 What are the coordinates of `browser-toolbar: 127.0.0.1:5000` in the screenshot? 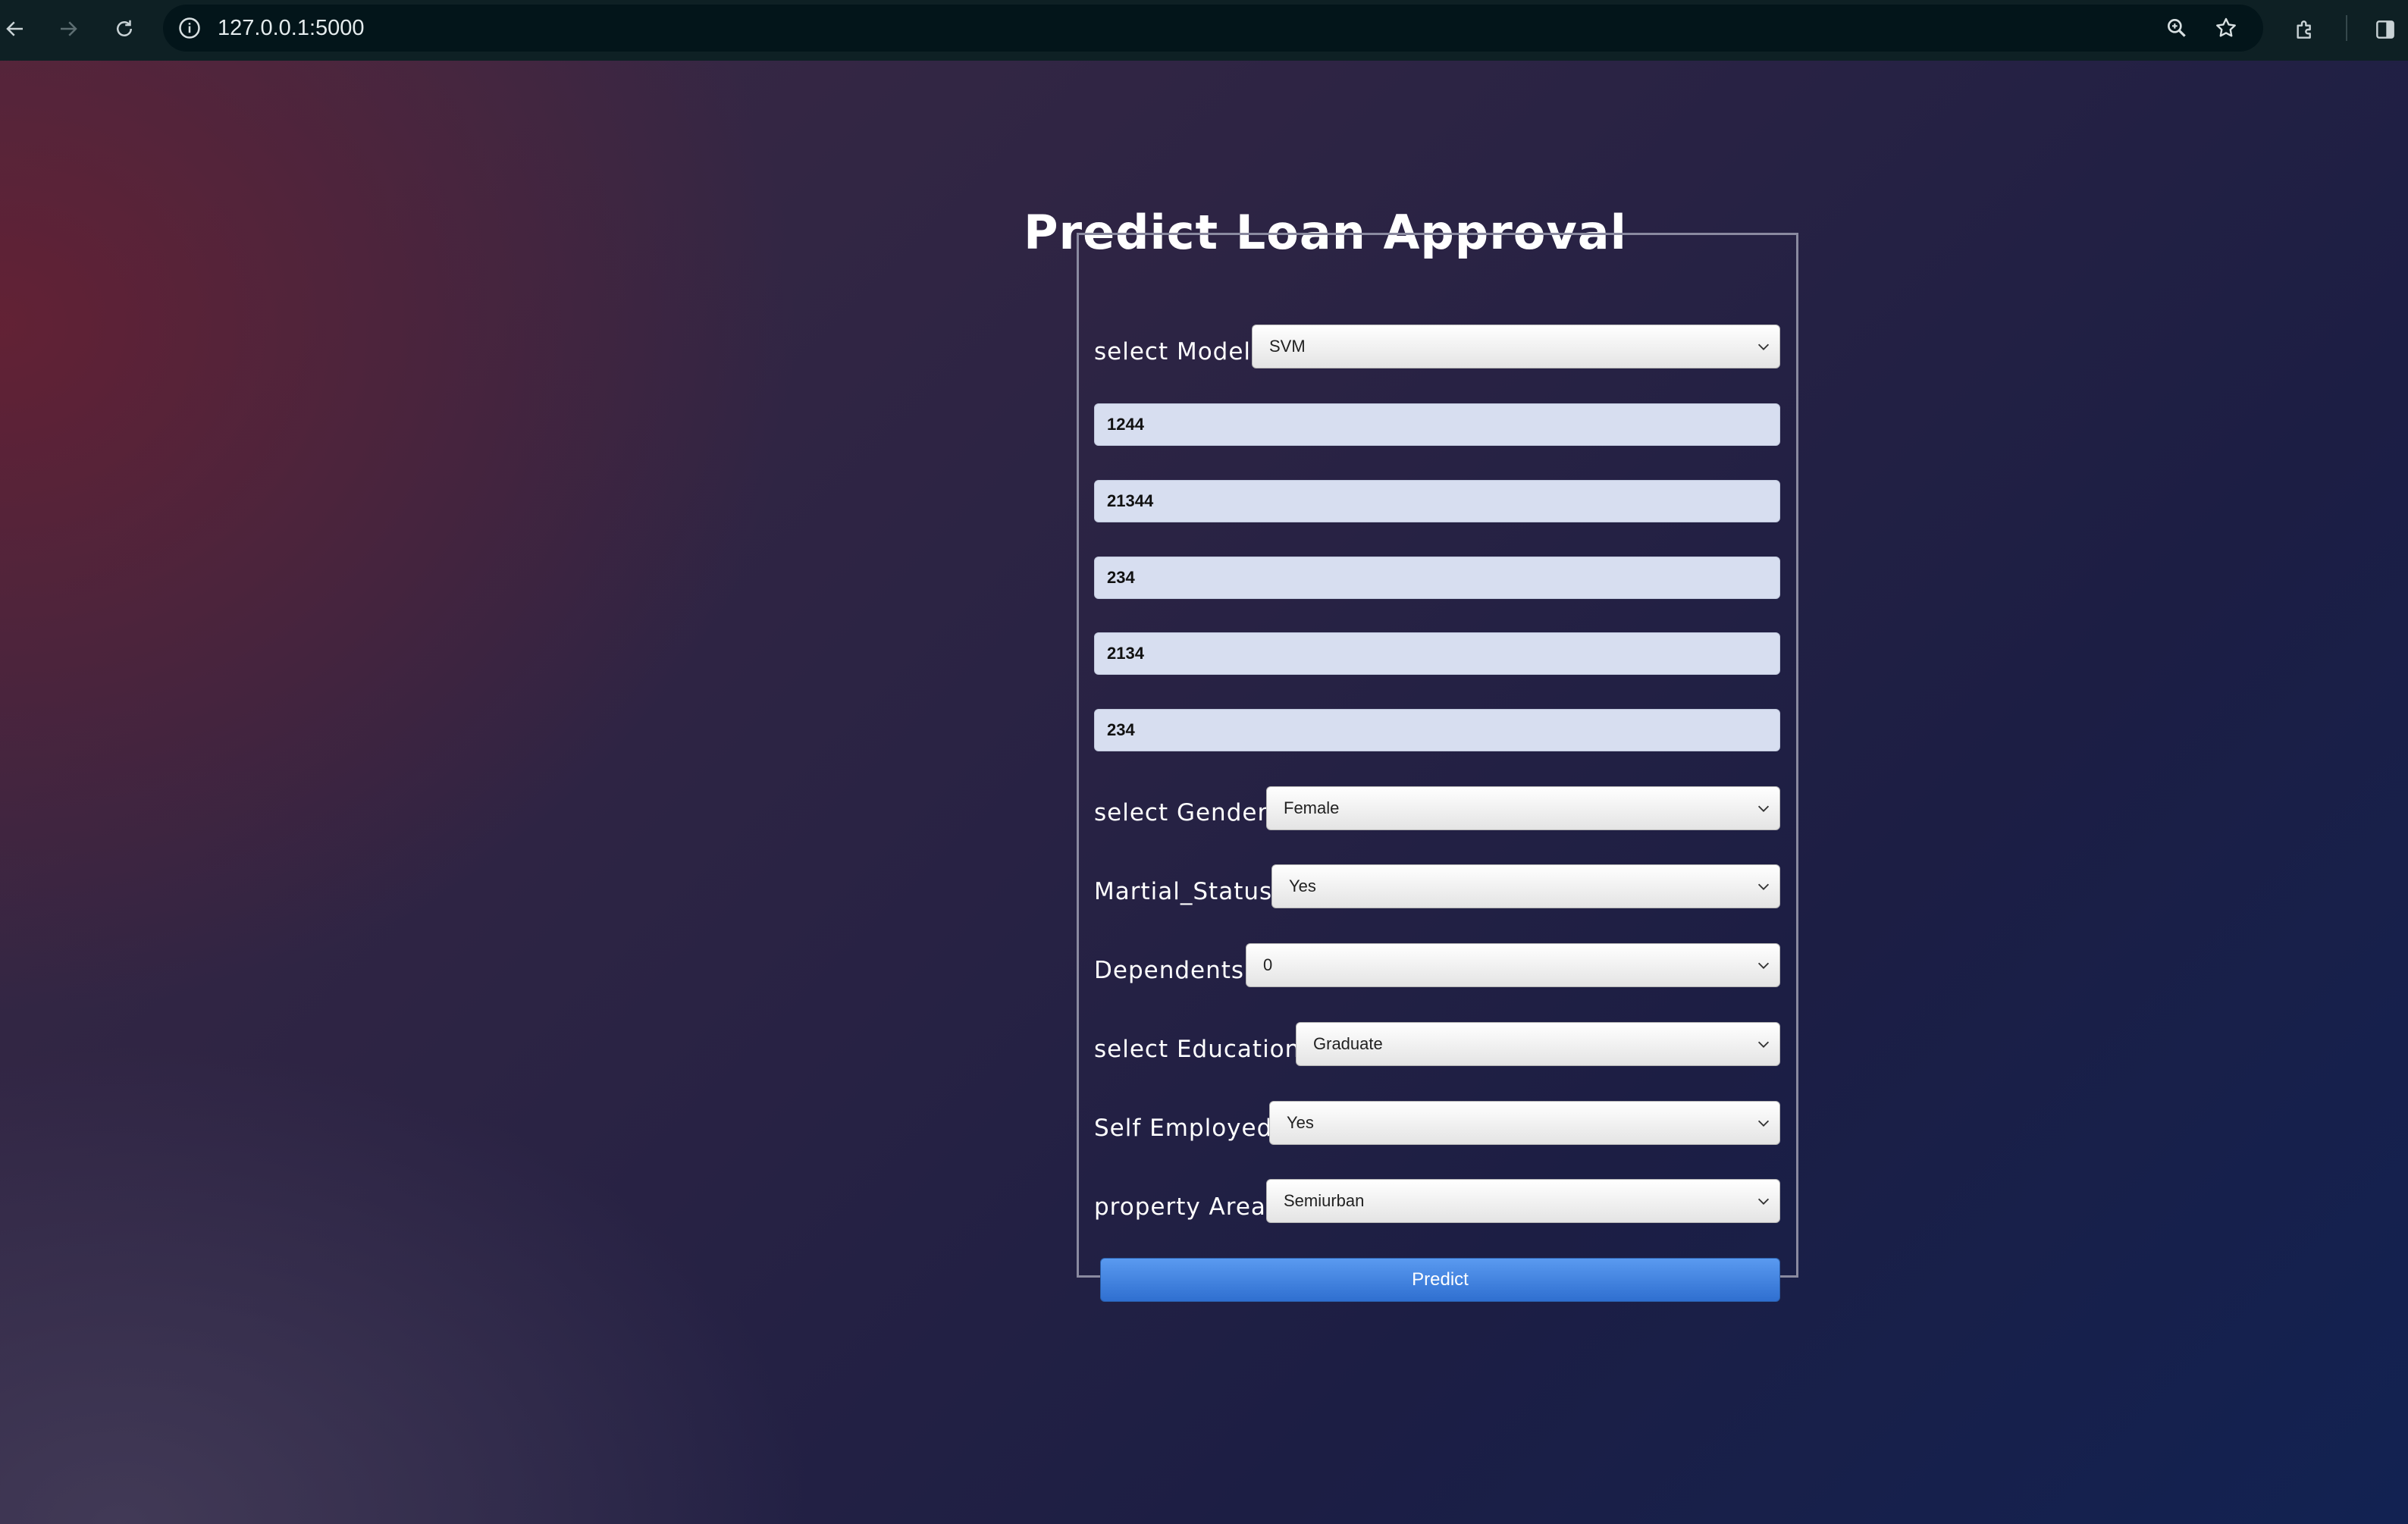 It's located at (1204, 31).